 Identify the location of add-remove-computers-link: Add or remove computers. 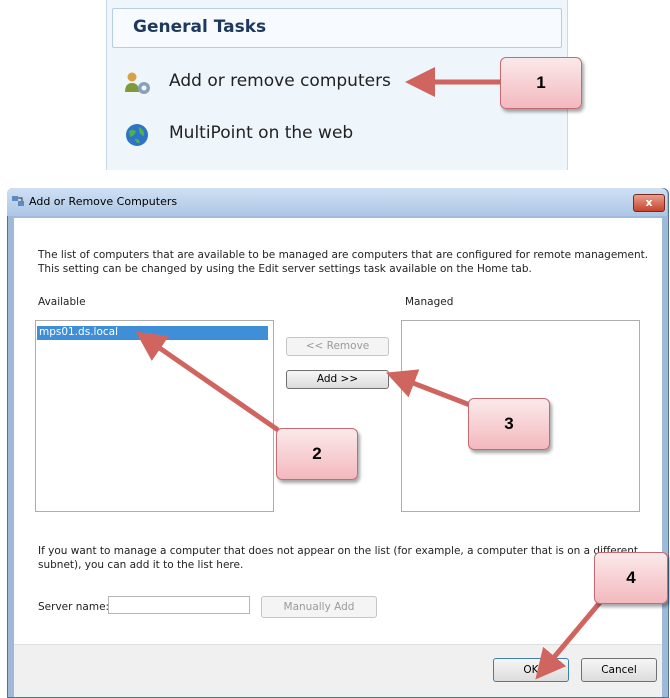
(264, 83).